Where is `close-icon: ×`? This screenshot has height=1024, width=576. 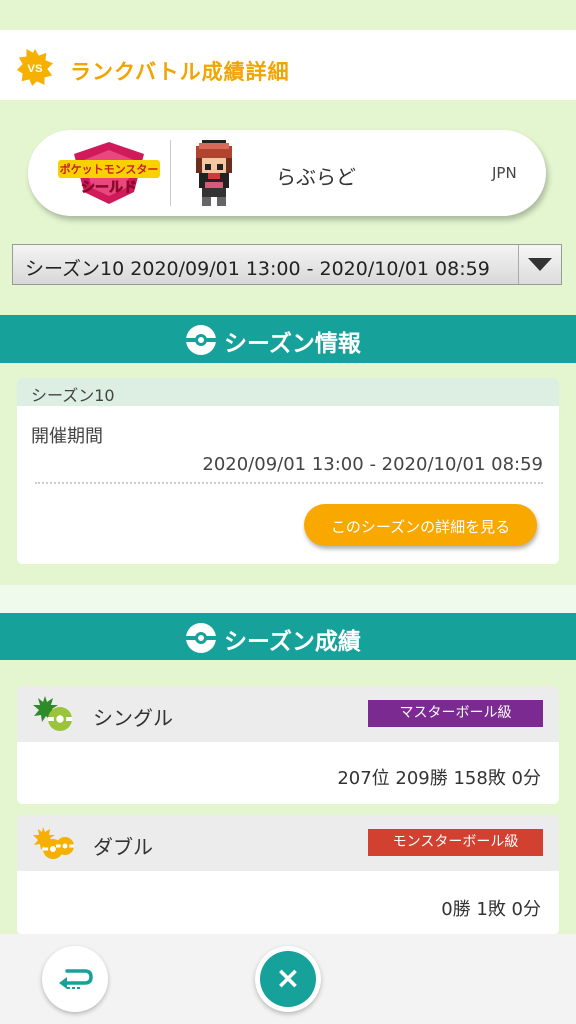
close-icon: × is located at coordinates (288, 979).